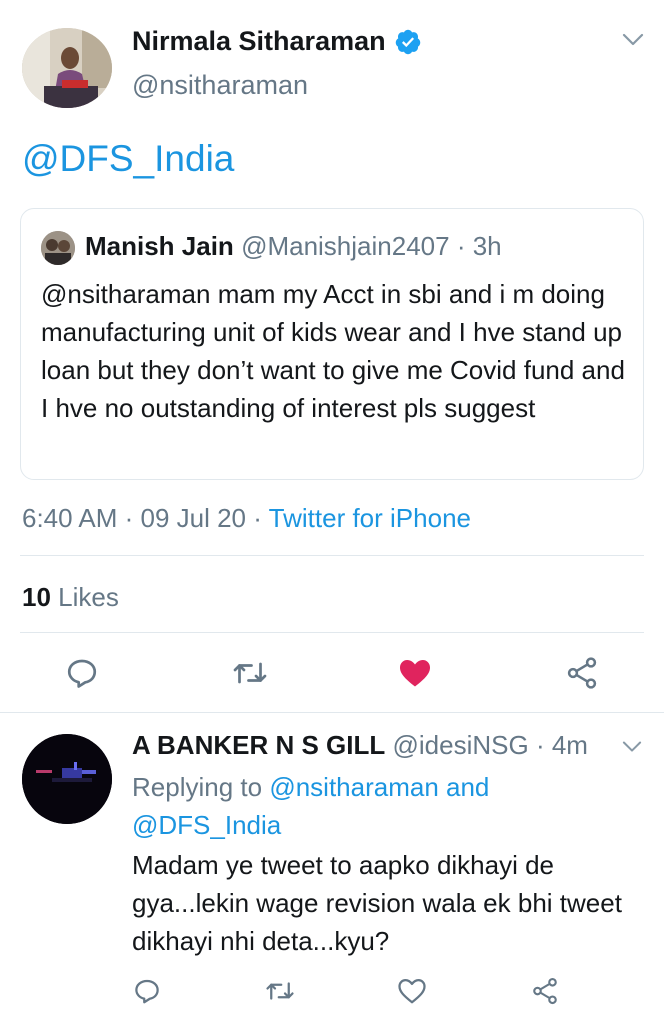  What do you see at coordinates (159, 246) in the screenshot?
I see `quoted-author-name: Manish Jain` at bounding box center [159, 246].